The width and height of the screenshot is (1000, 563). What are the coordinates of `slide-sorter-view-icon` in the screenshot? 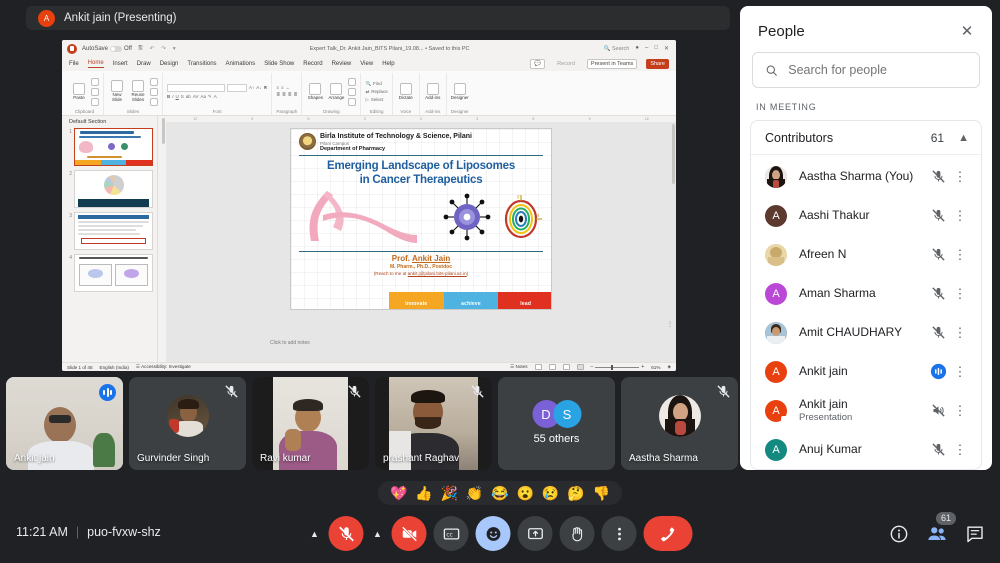 It's located at (552, 367).